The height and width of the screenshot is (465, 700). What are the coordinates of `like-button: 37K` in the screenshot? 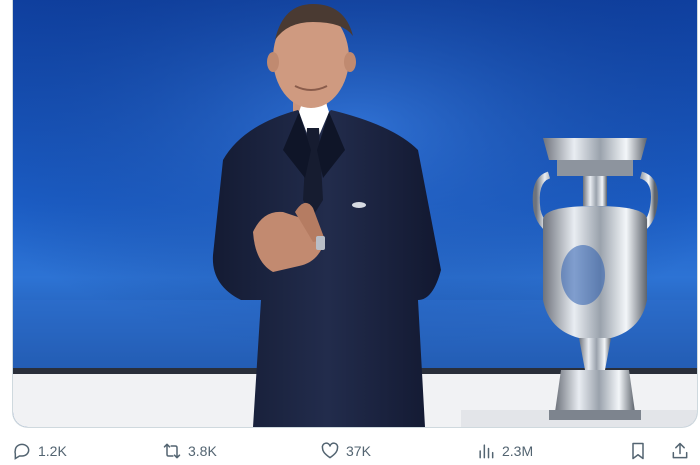 It's located at (345, 451).